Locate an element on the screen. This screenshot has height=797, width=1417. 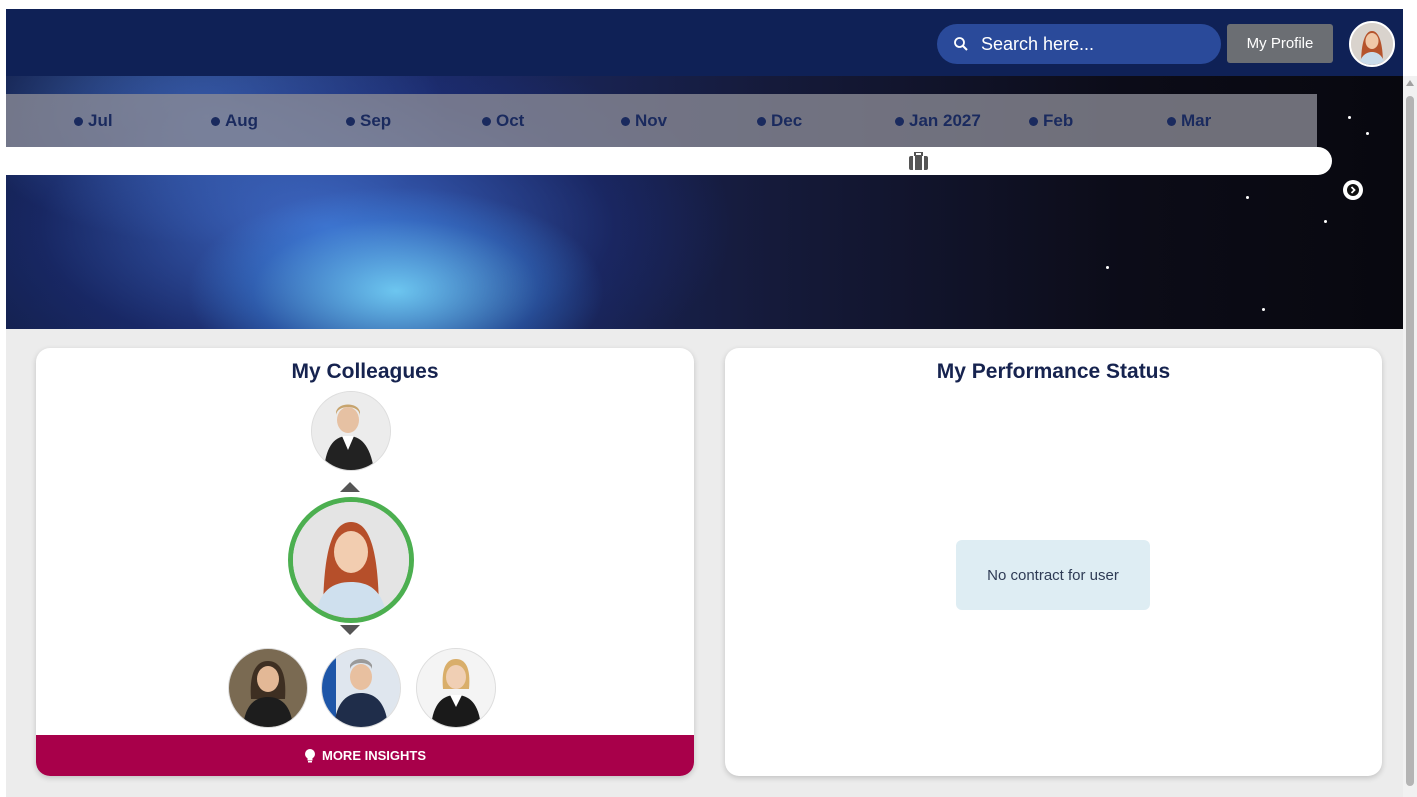
briefcase-icon is located at coordinates (918, 161).